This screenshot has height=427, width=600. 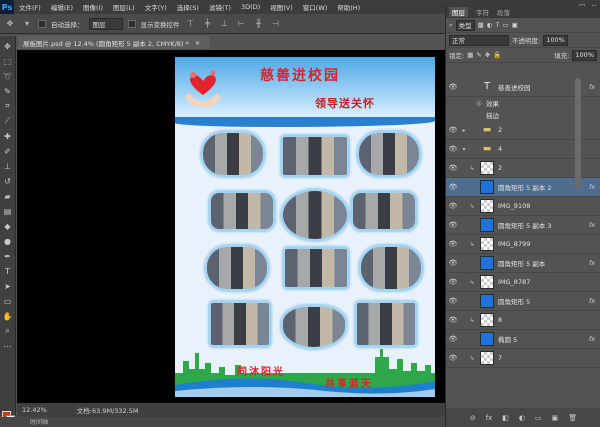 I want to click on lock-pixels-icon: ✎, so click(x=478, y=55).